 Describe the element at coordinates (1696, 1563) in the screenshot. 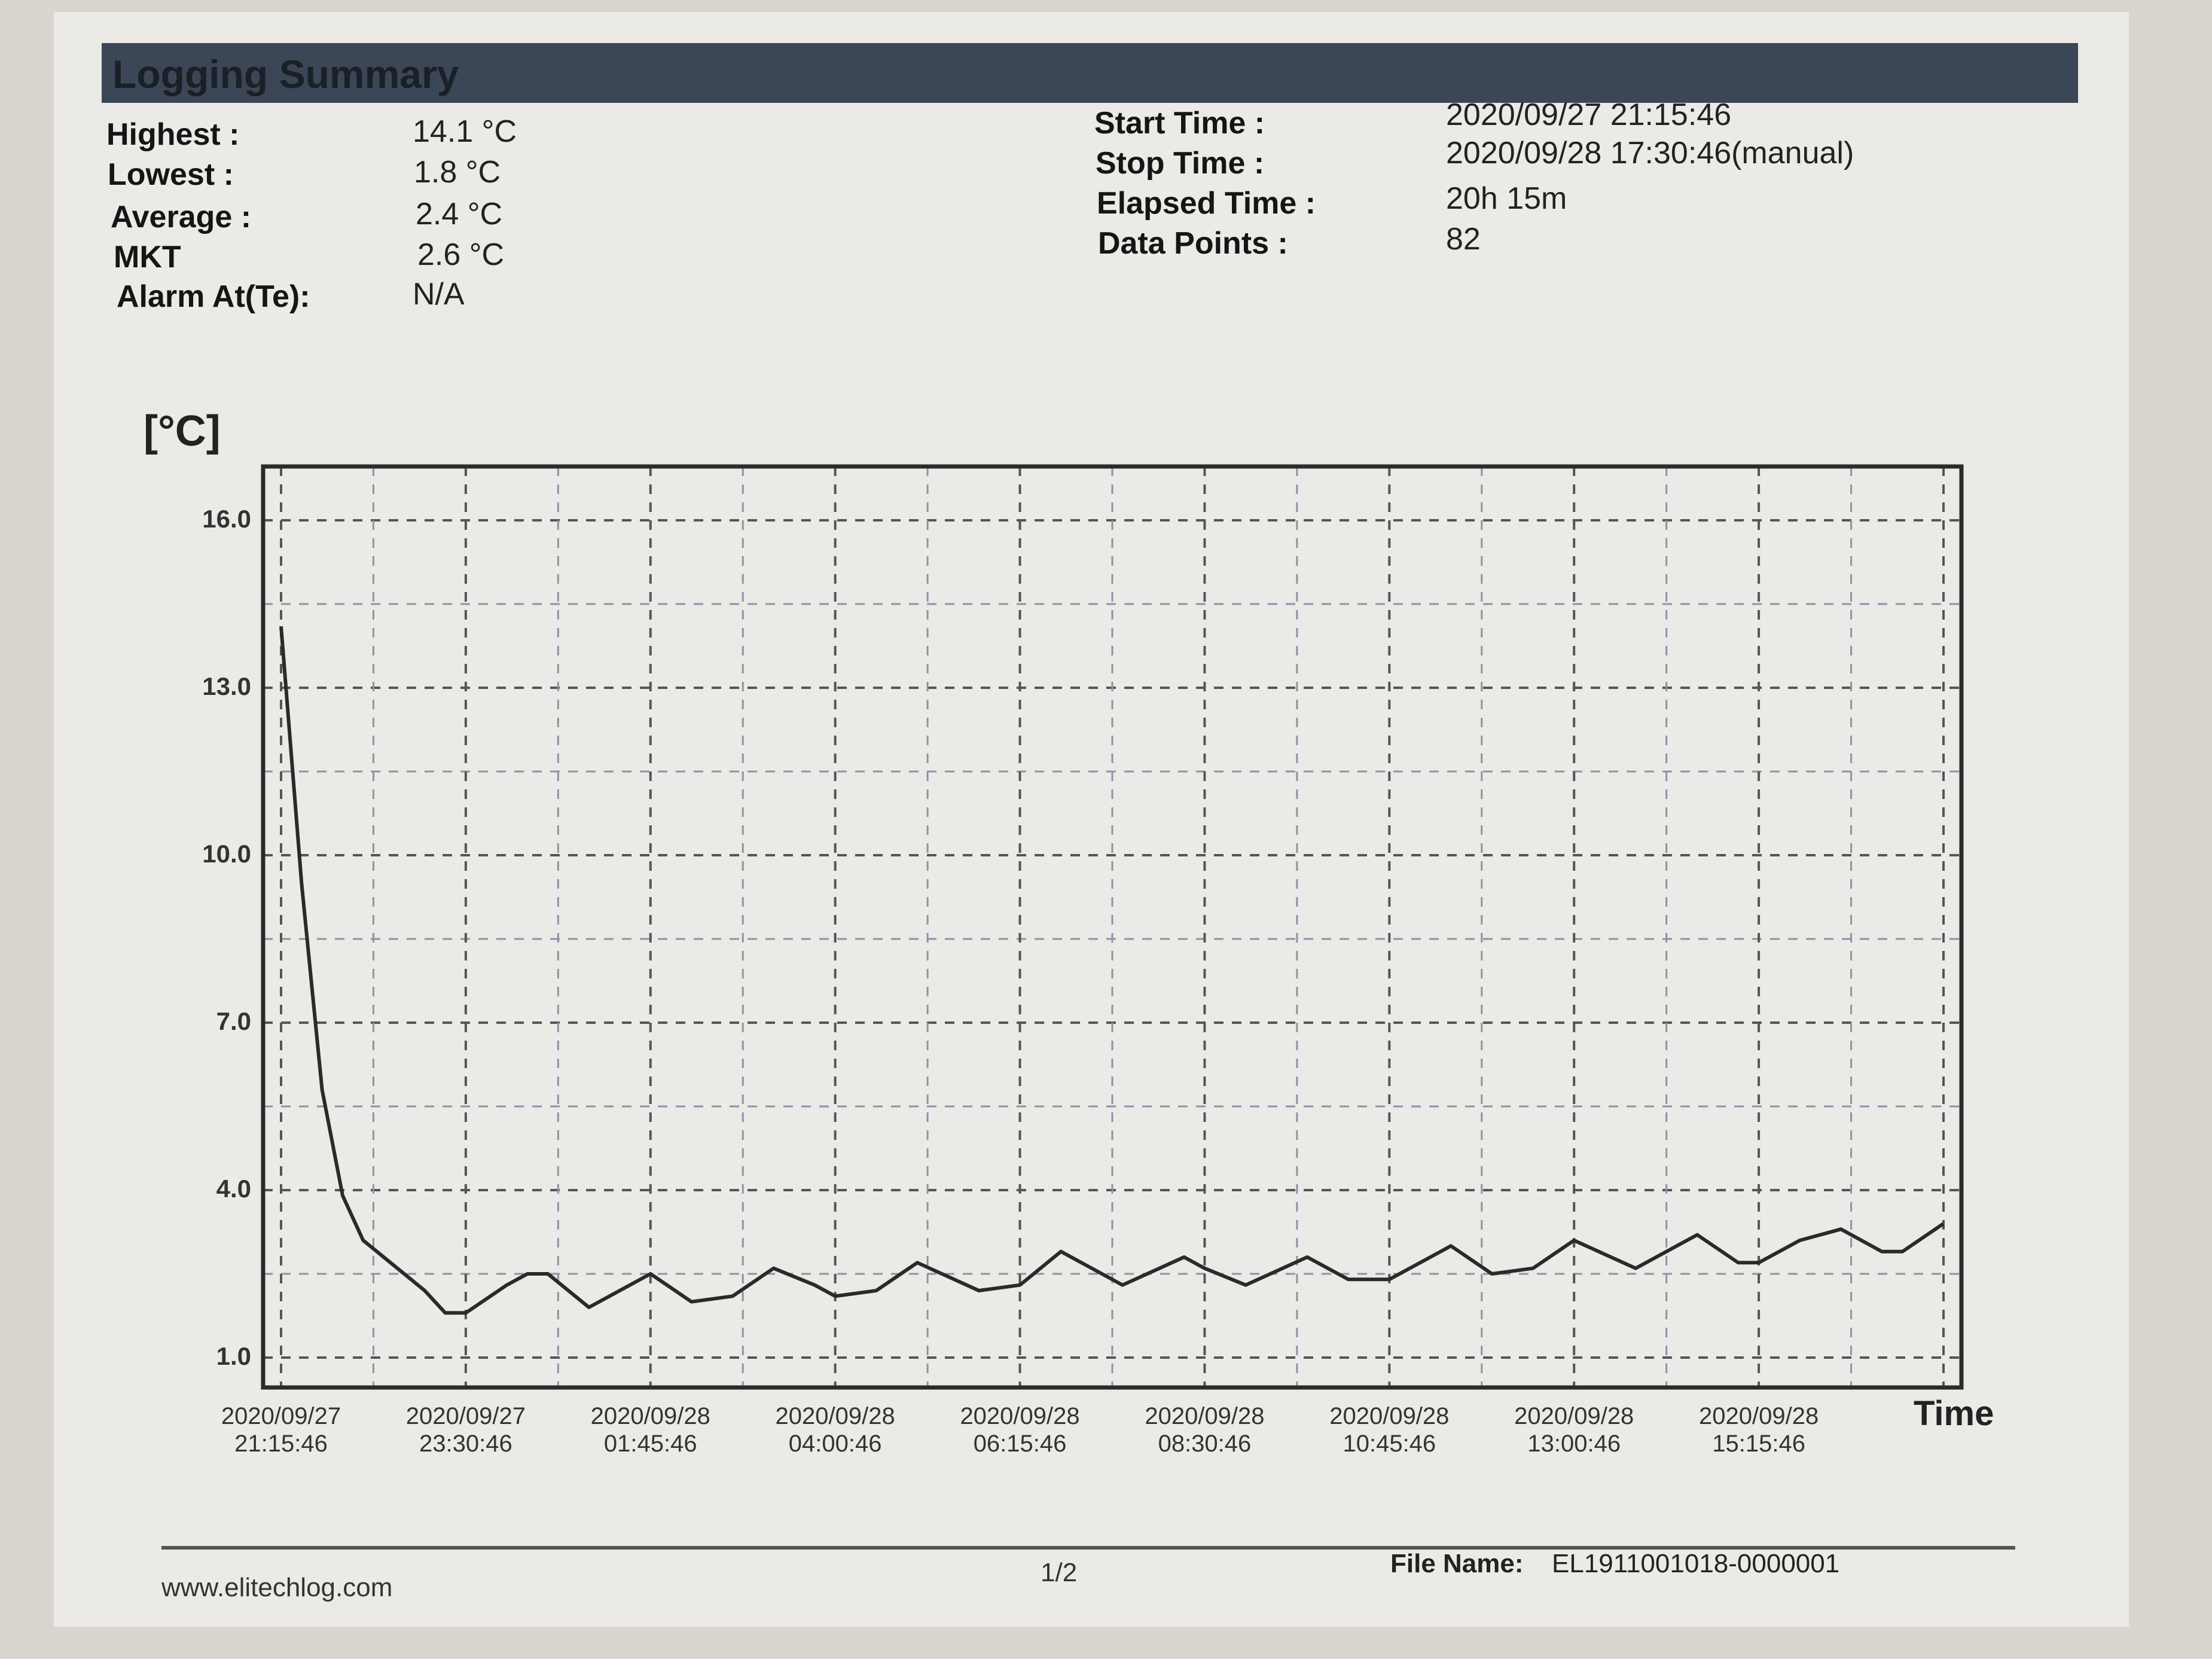

I see `footer-file-name: EL1911001018-0000001` at that location.